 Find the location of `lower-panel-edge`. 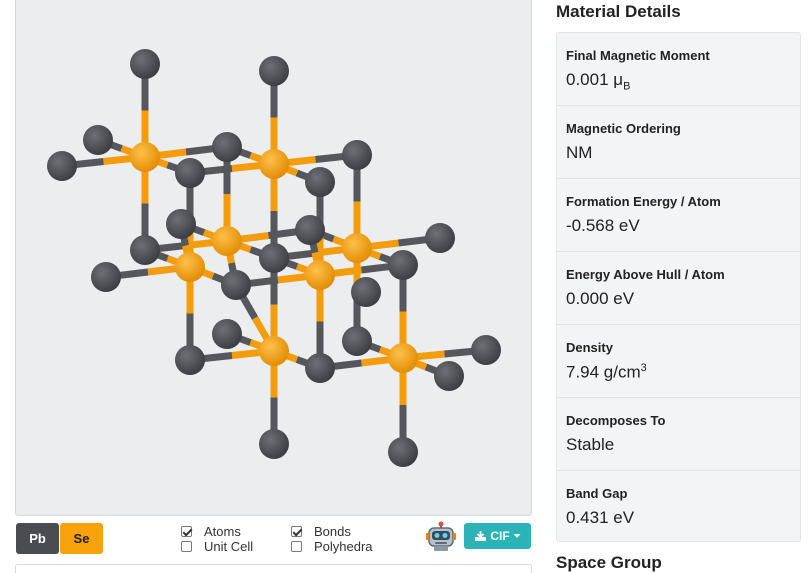

lower-panel-edge is located at coordinates (273, 568).